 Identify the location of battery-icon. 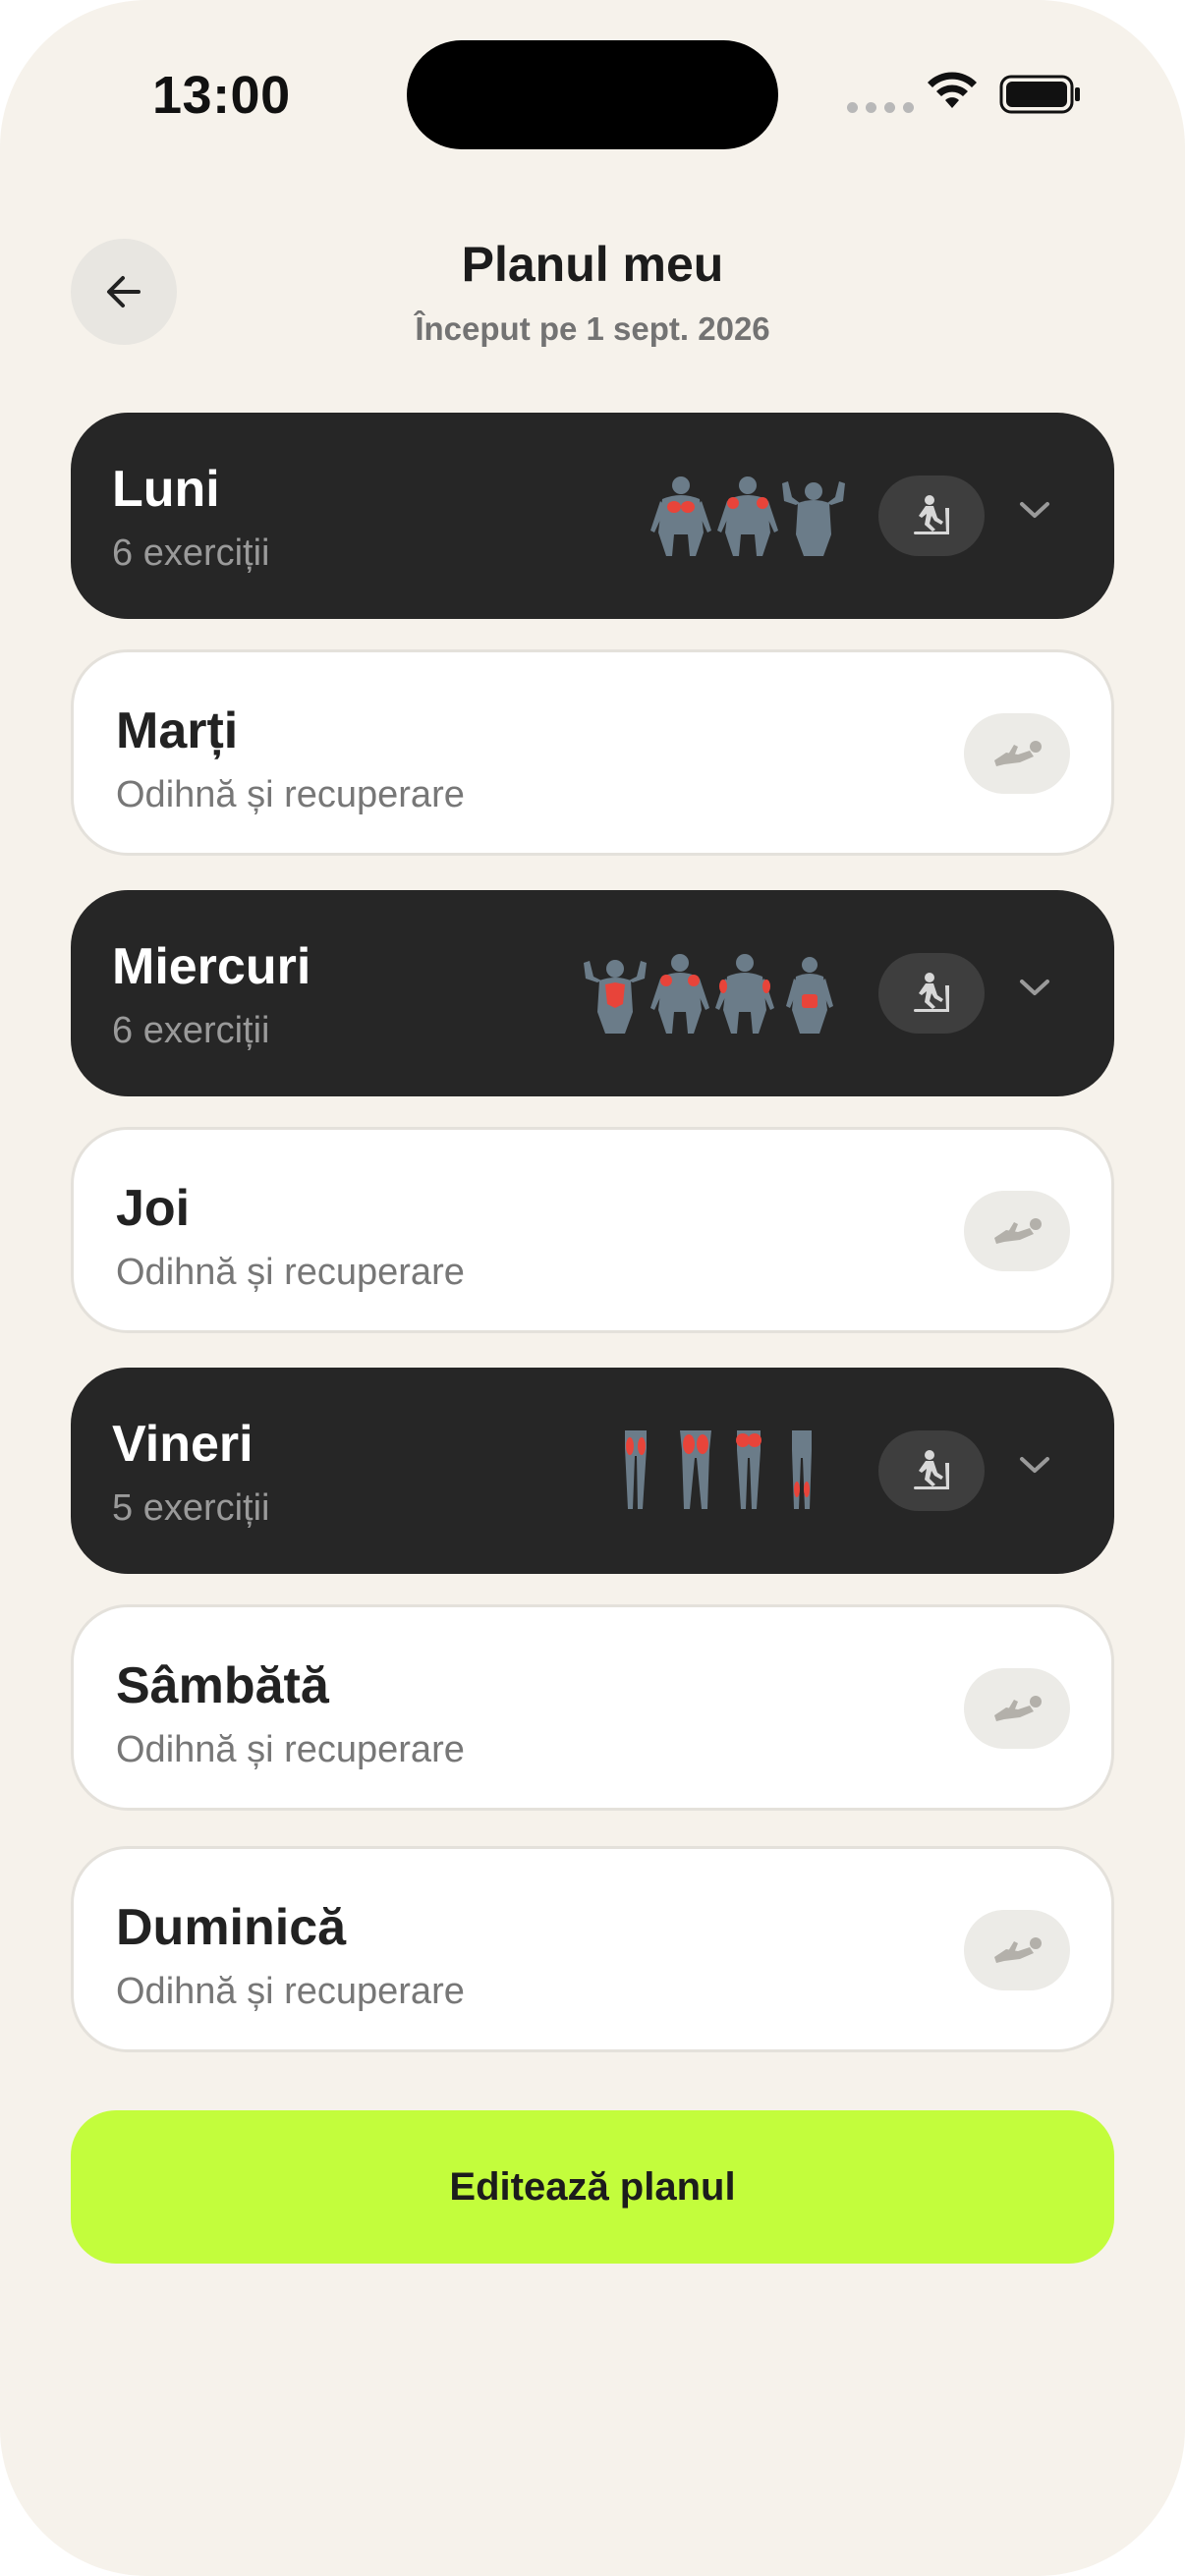
(1040, 94).